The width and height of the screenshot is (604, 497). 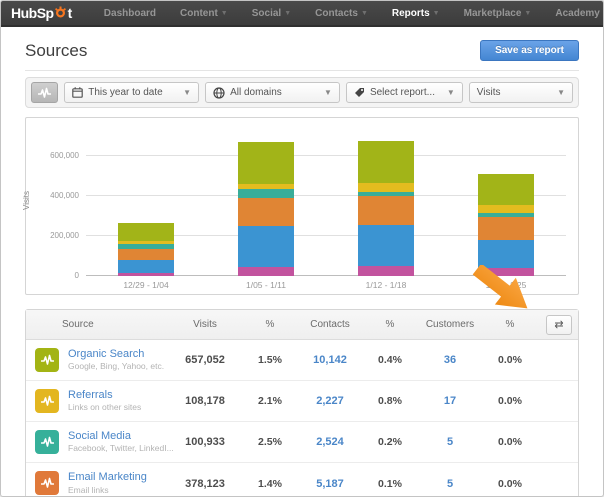 What do you see at coordinates (390, 360) in the screenshot?
I see `contacts-pct-value: 0.4%` at bounding box center [390, 360].